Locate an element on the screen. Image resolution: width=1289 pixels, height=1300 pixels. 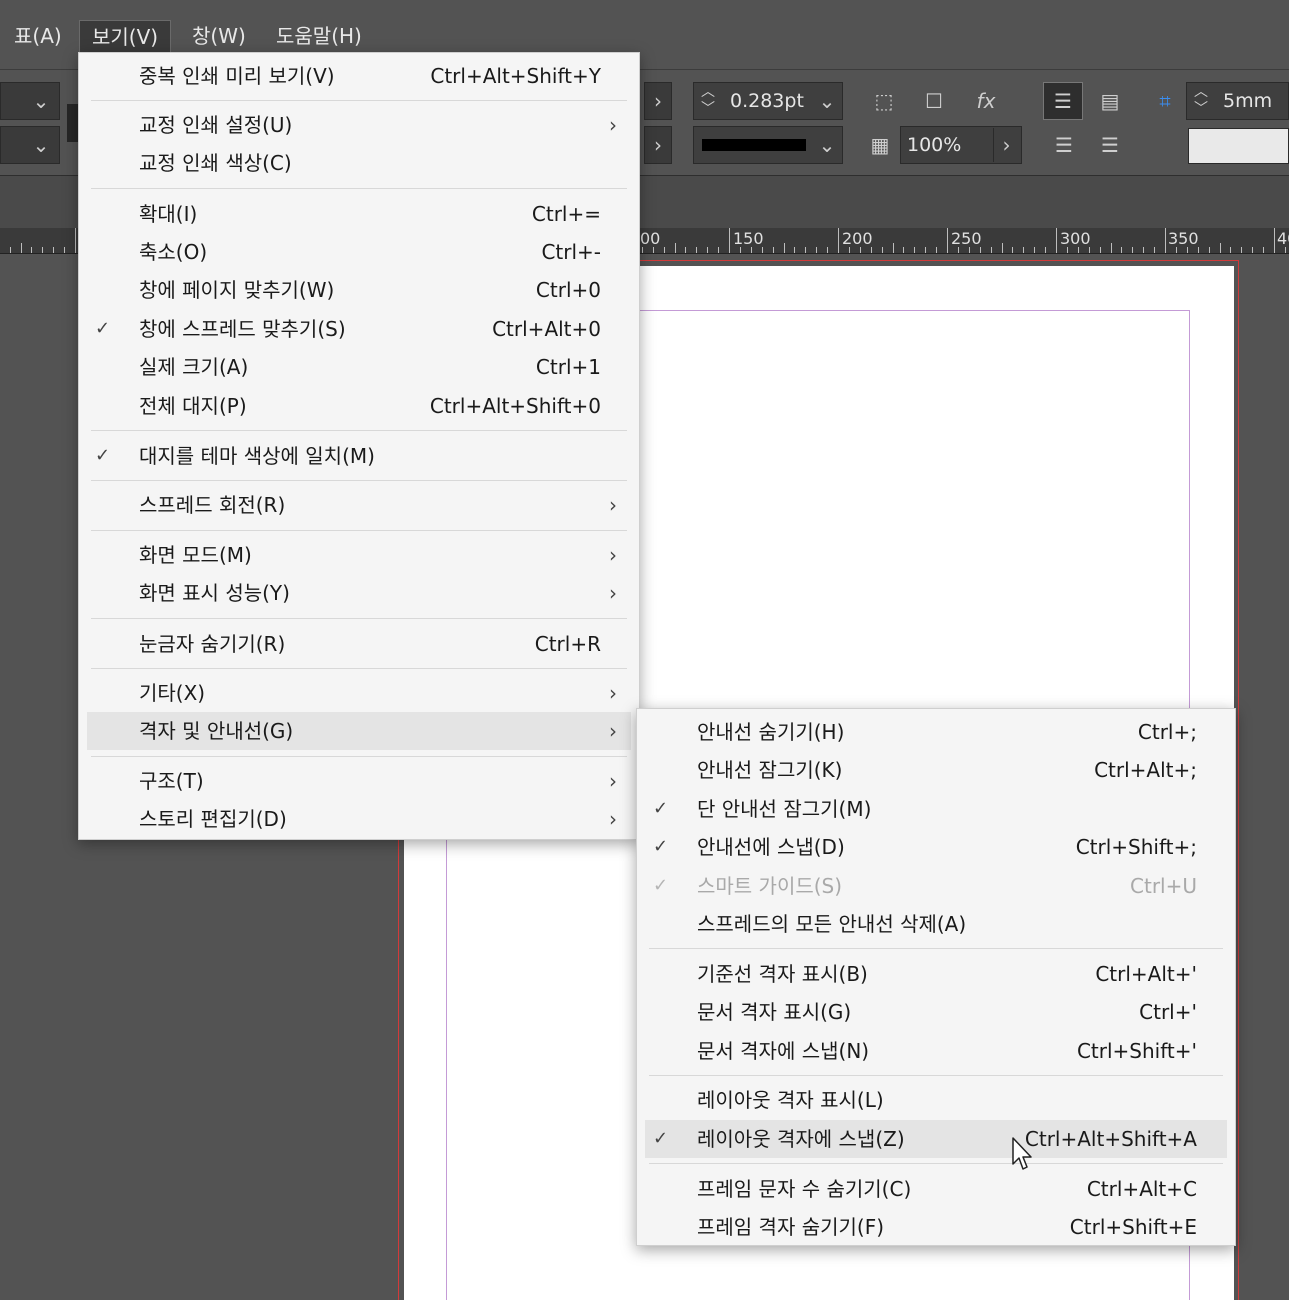
frame-fitting-icon: ⬚ is located at coordinates (884, 101).